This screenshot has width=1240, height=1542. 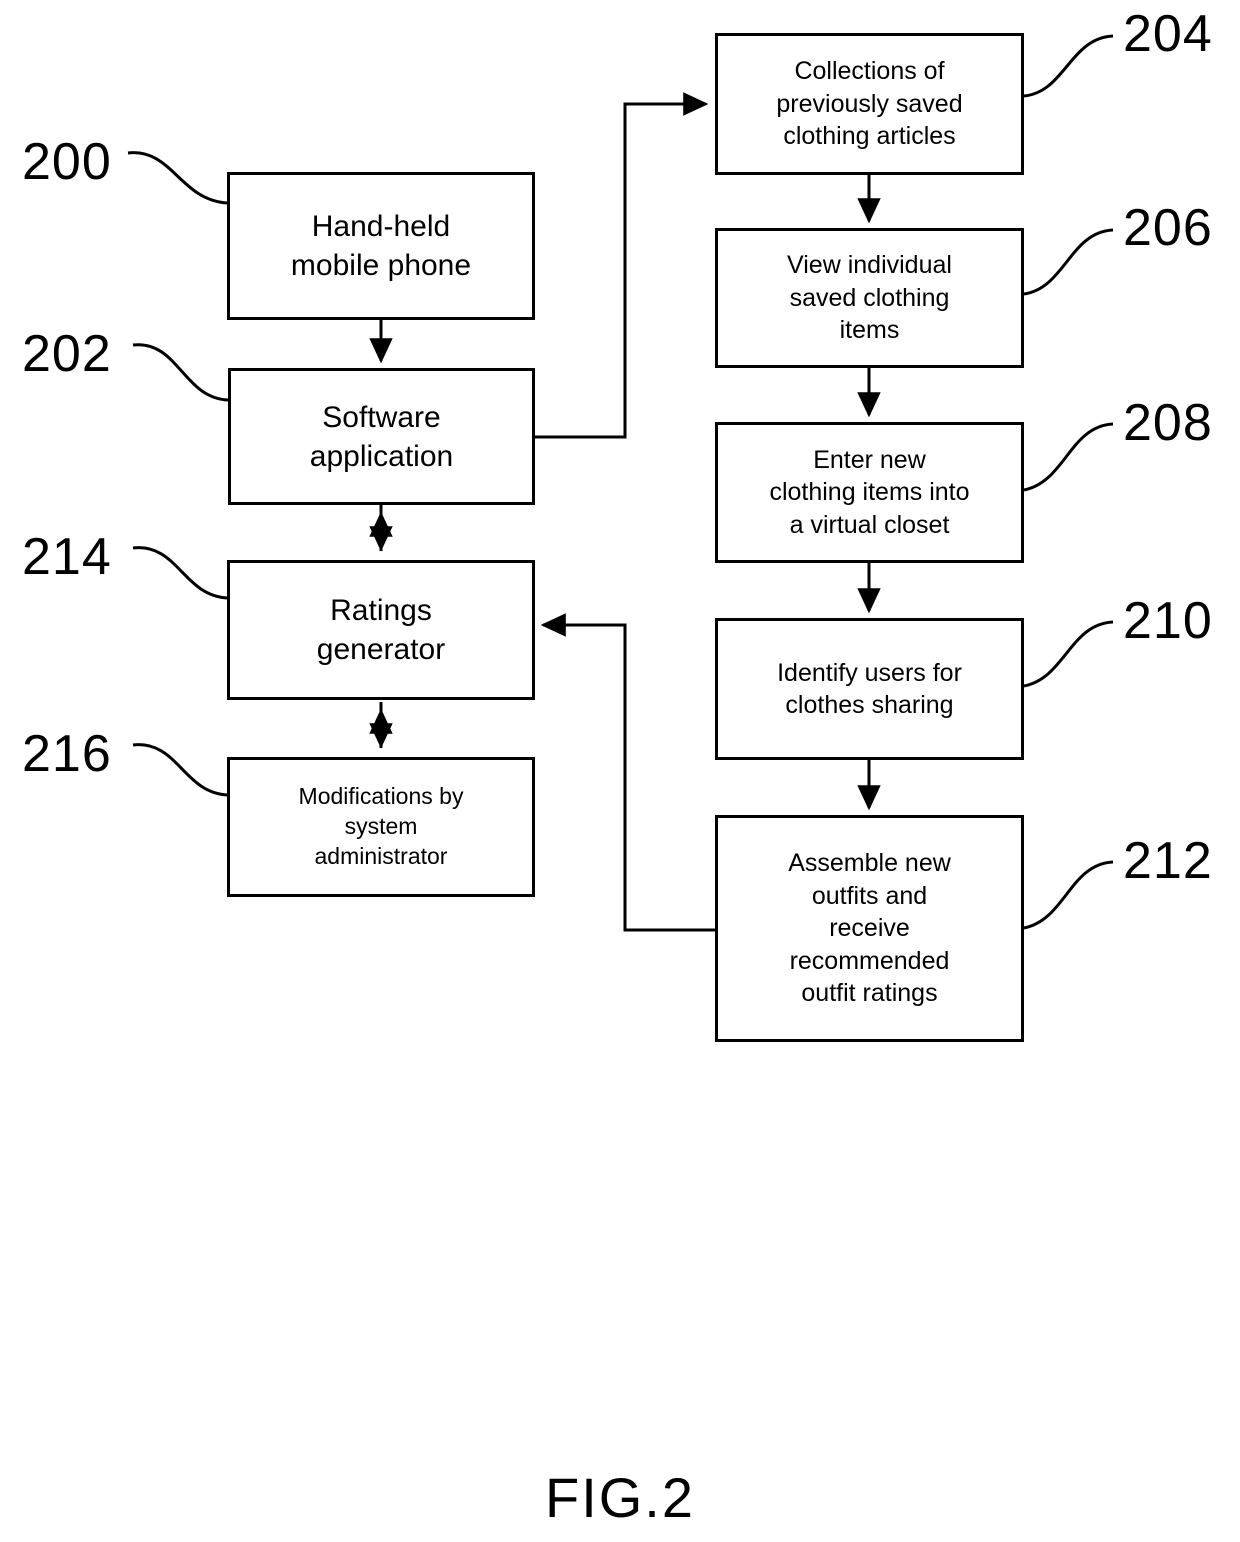 I want to click on modifications-by-system-administrator-box: Modifications by system administrator, so click(x=381, y=827).